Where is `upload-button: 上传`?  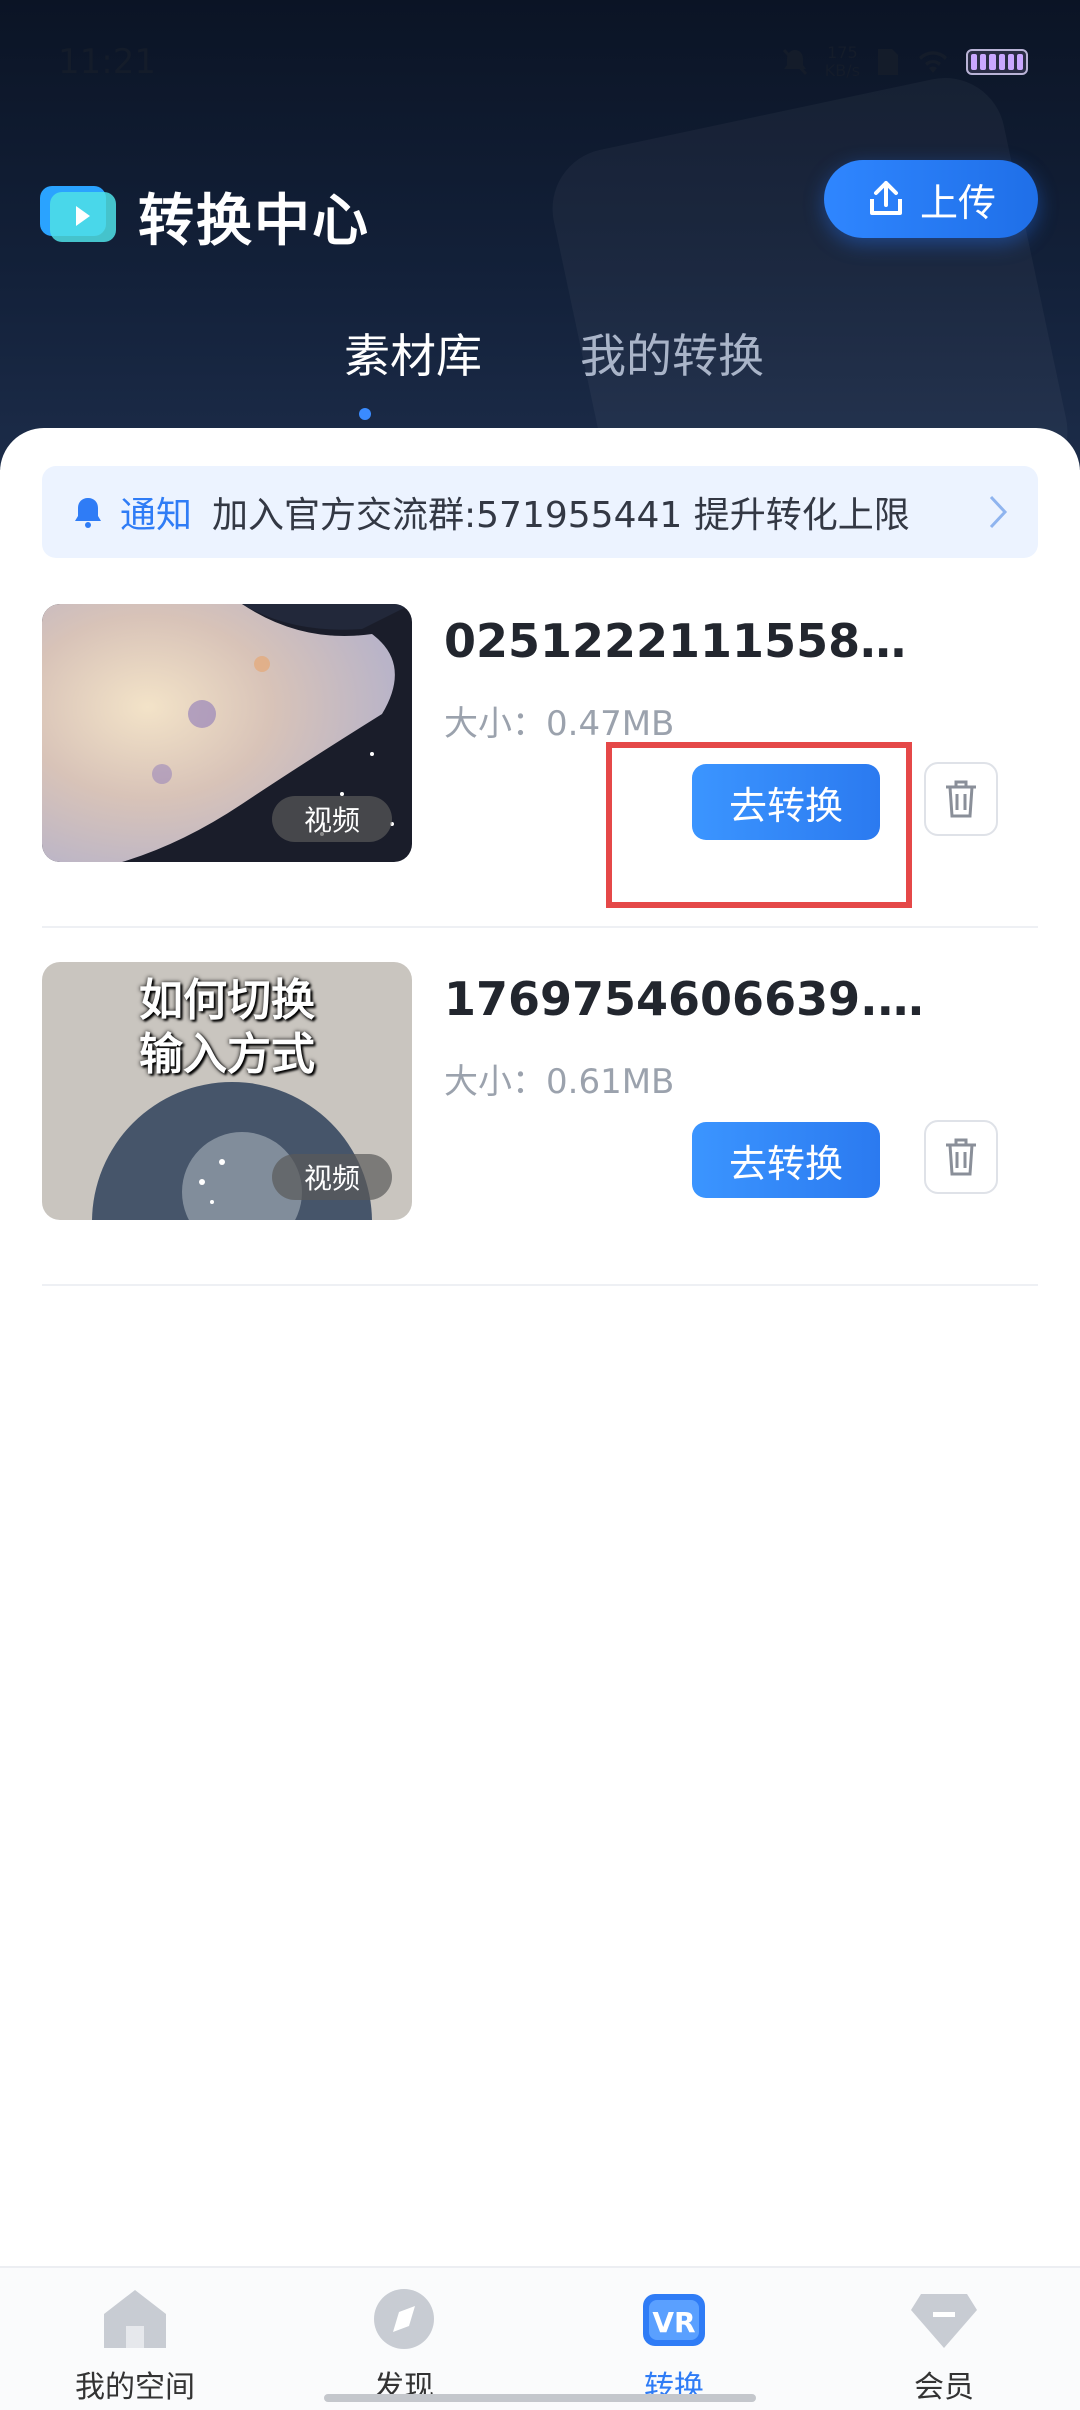 upload-button: 上传 is located at coordinates (931, 199).